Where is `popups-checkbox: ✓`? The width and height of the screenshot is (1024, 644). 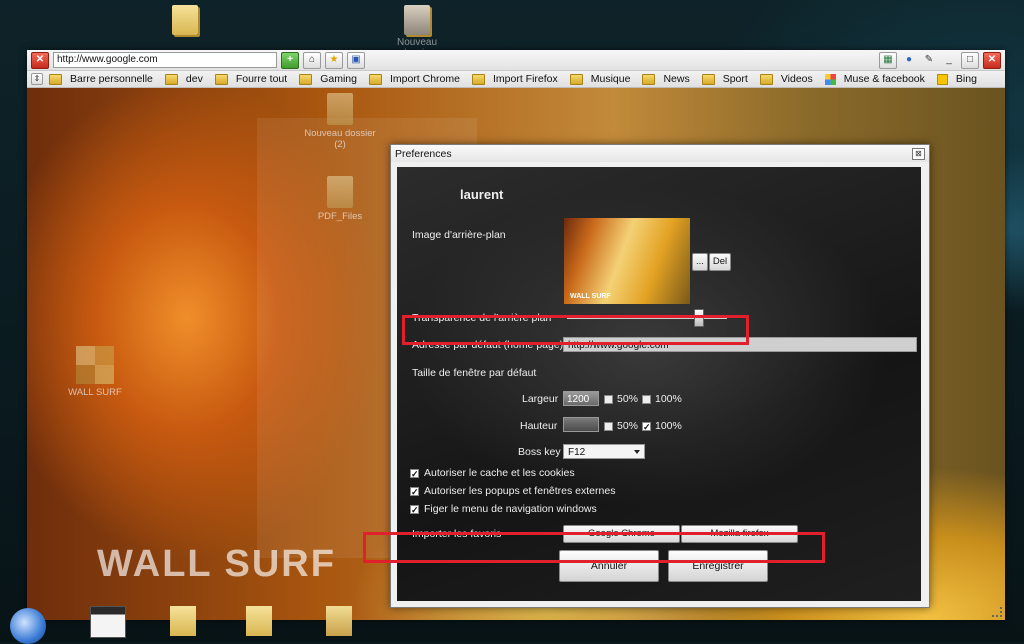 popups-checkbox: ✓ is located at coordinates (414, 492).